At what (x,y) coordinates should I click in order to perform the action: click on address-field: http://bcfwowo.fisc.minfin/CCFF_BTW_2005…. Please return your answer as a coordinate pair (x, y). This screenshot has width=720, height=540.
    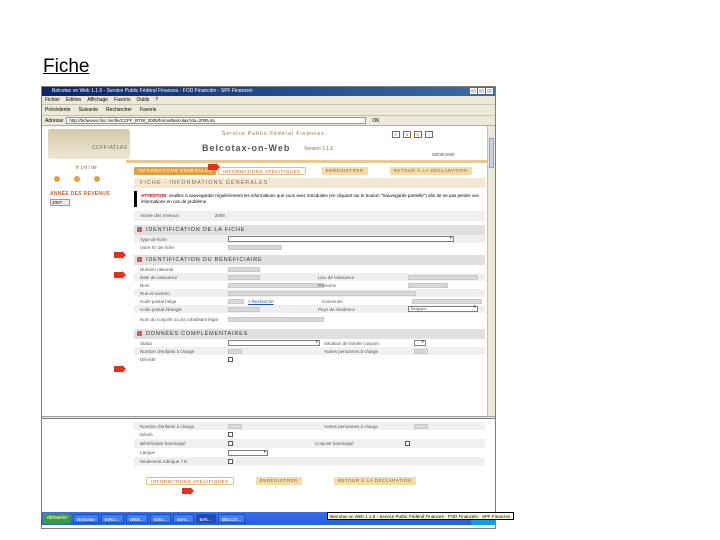
    Looking at the image, I should click on (216, 120).